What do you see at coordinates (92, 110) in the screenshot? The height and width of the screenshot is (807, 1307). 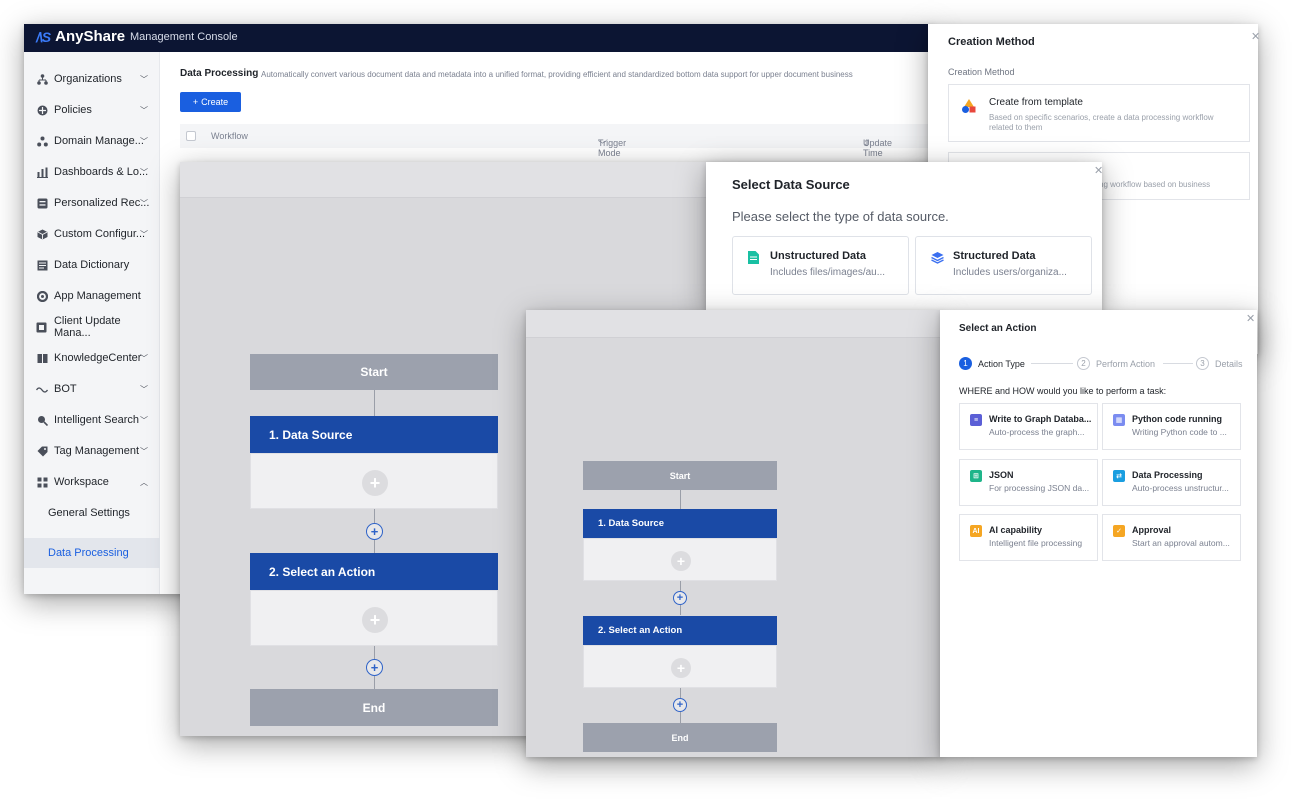 I see `sidebar-item-policies: Policies ﹀` at bounding box center [92, 110].